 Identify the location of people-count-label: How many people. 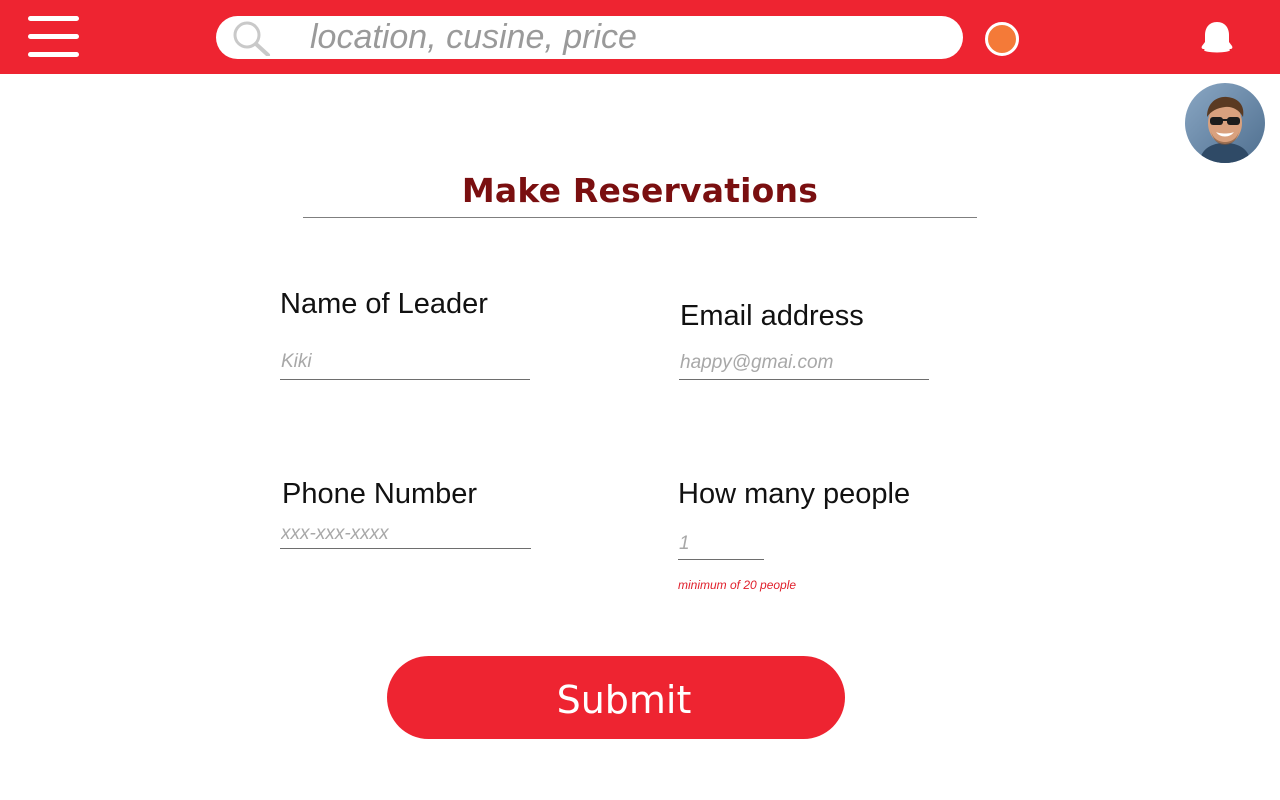
(794, 494).